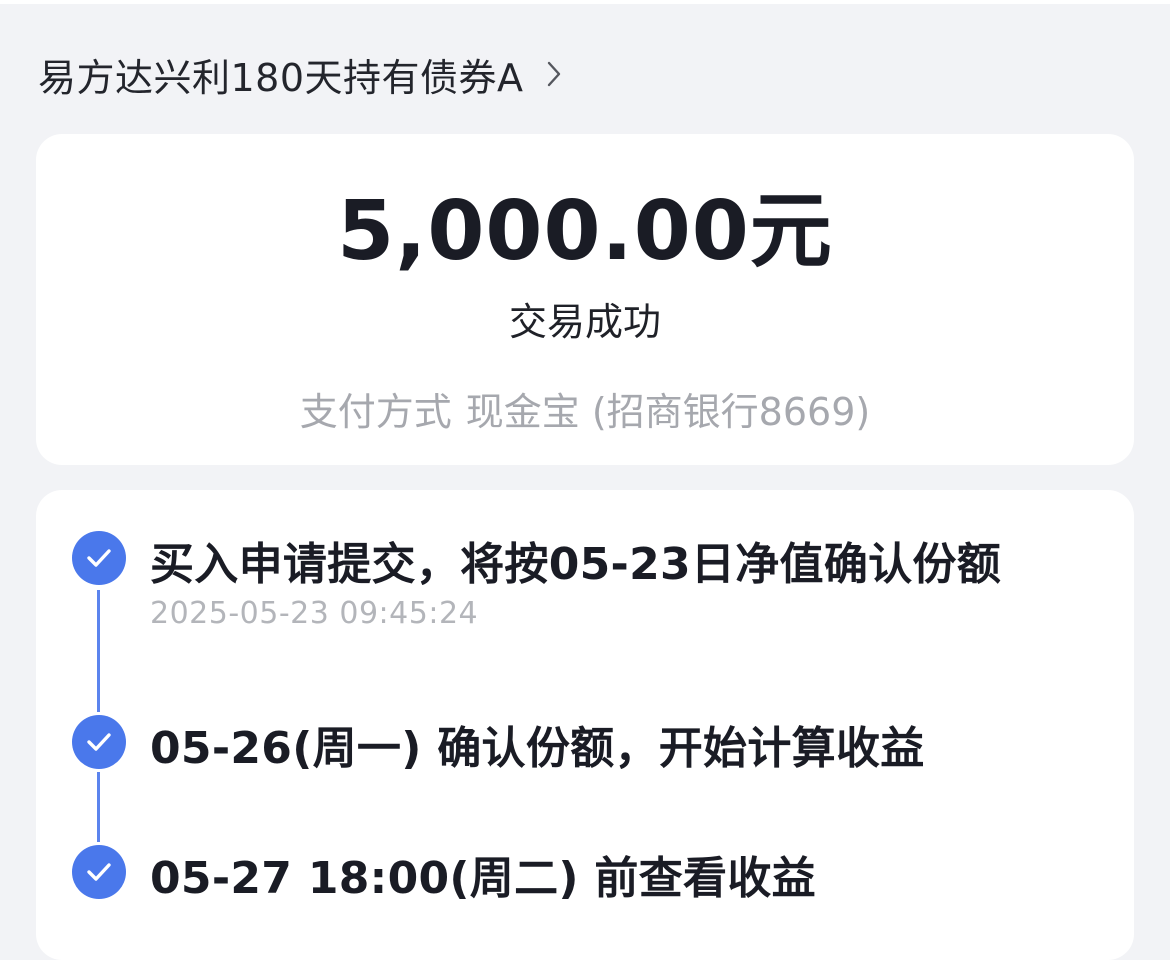 Image resolution: width=1170 pixels, height=960 pixels. Describe the element at coordinates (314, 613) in the screenshot. I see `timeline-step-time: 2025-05-23 09:45:24` at that location.